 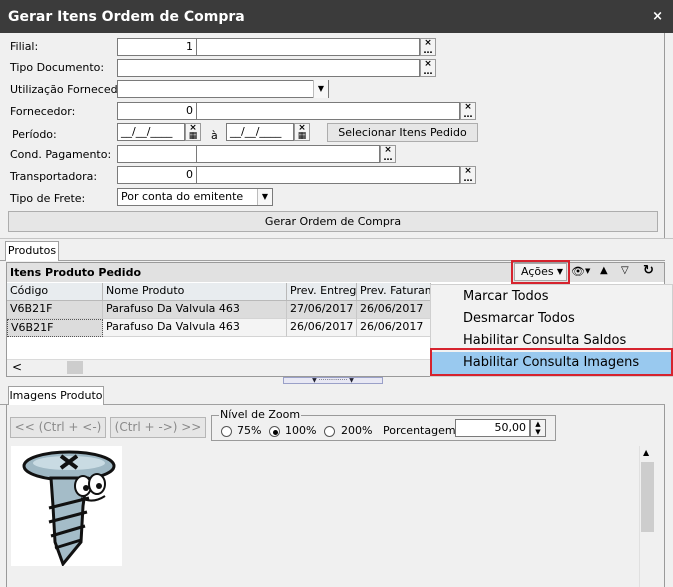 I want to click on tipo-frete-value: Por conta do emitente, so click(x=182, y=196).